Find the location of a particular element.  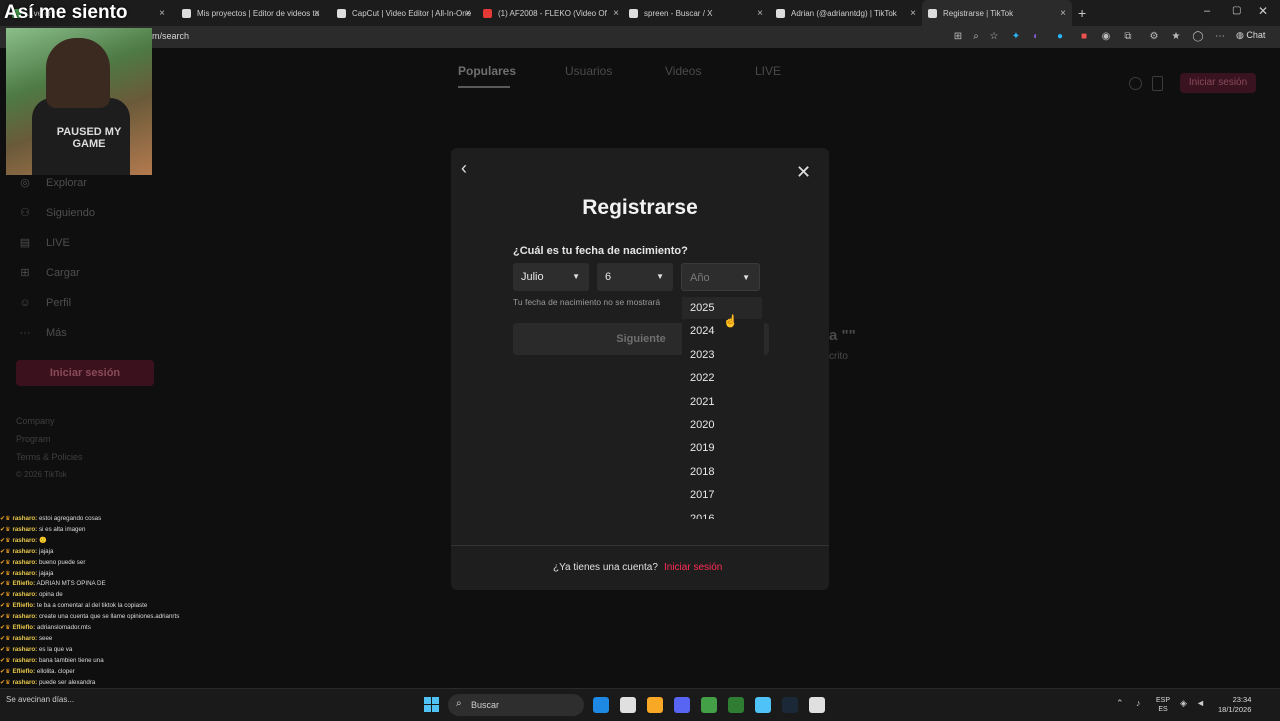

sidebar-item: ⚇ Siguiendo is located at coordinates (56, 213).